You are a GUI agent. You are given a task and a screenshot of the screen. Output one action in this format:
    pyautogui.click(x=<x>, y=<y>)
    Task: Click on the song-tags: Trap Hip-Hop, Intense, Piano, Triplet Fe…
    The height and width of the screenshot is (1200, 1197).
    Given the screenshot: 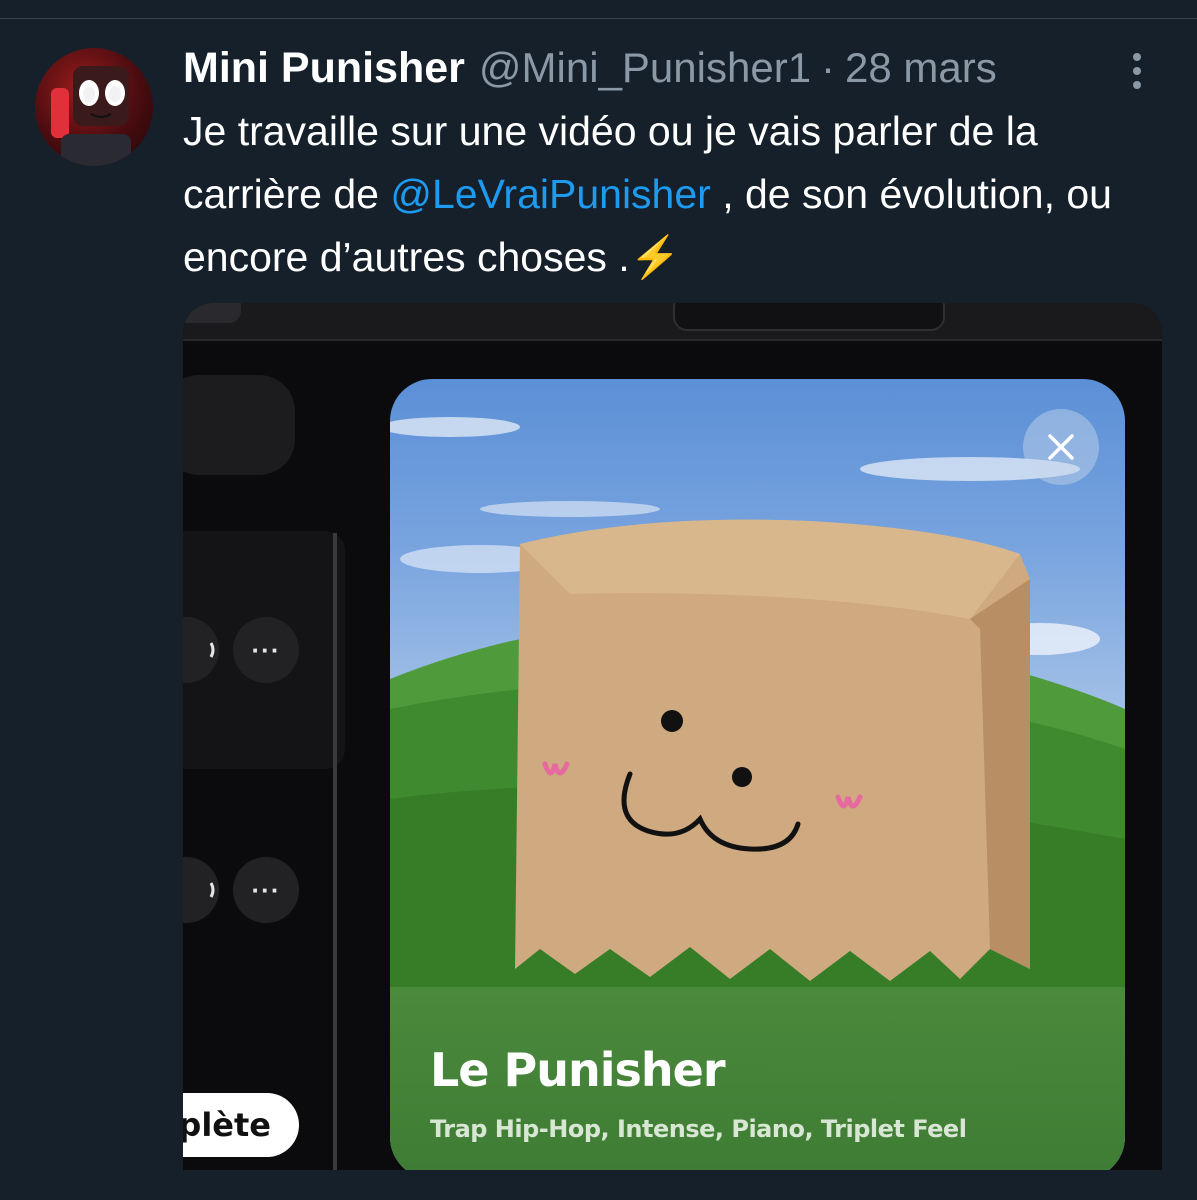 What is the action you would take?
    pyautogui.click(x=698, y=1129)
    